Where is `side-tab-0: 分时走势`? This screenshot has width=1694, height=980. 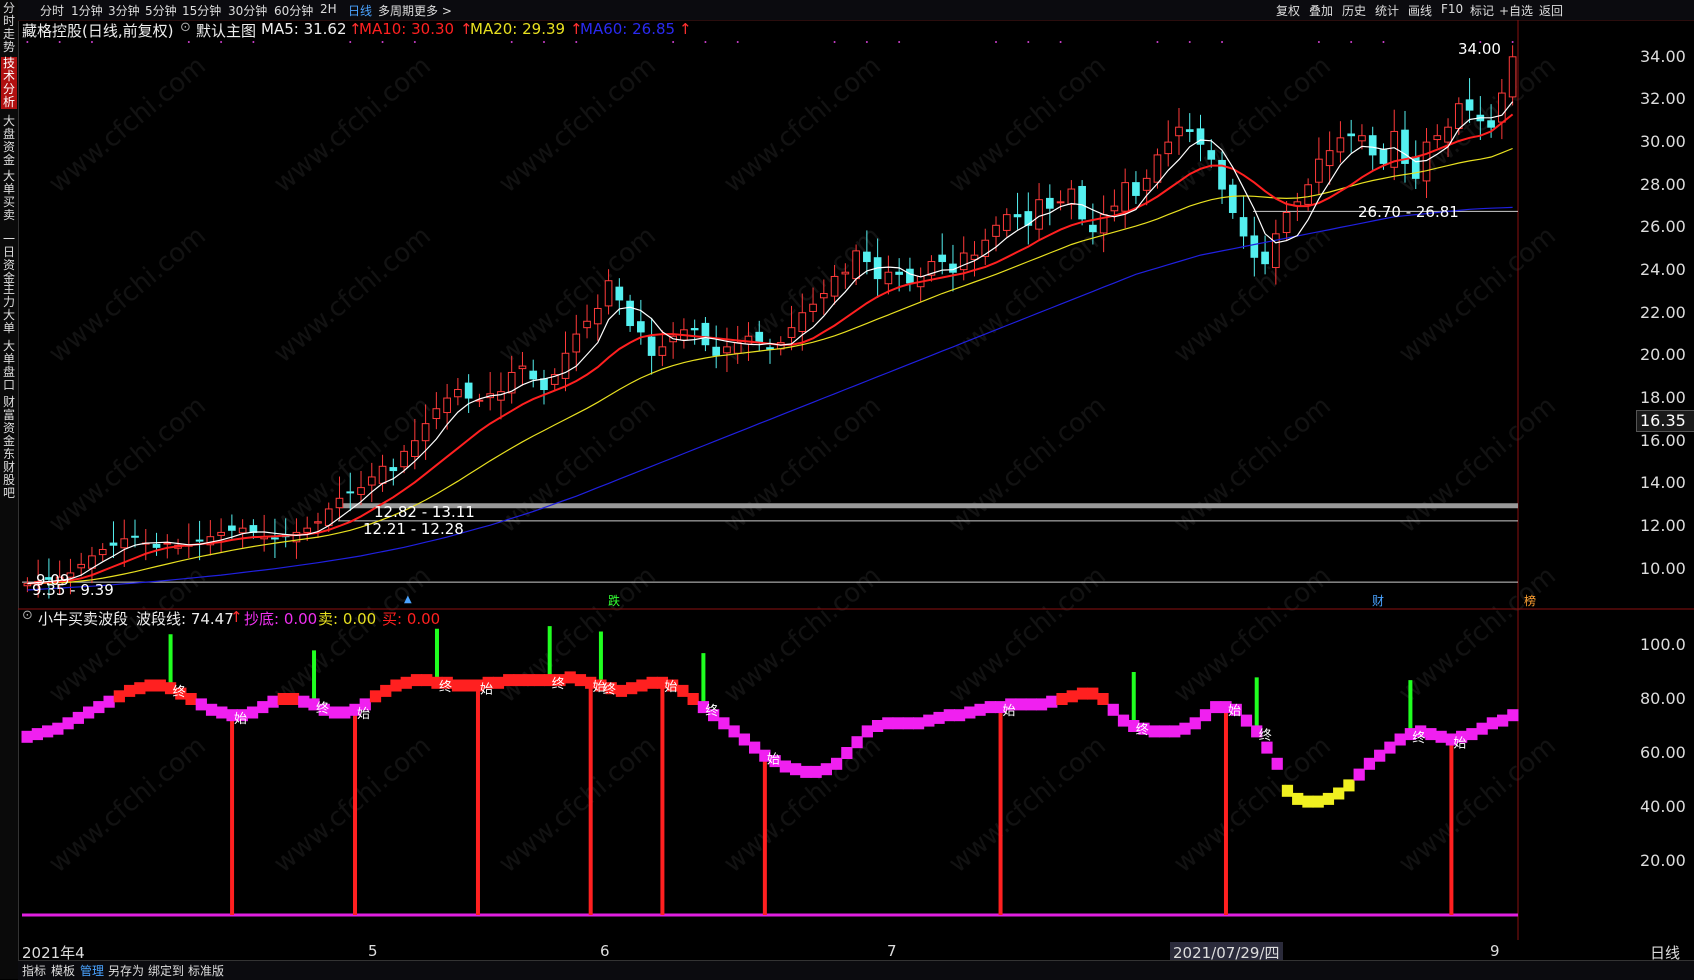
side-tab-0: 分时走势 is located at coordinates (9, 28).